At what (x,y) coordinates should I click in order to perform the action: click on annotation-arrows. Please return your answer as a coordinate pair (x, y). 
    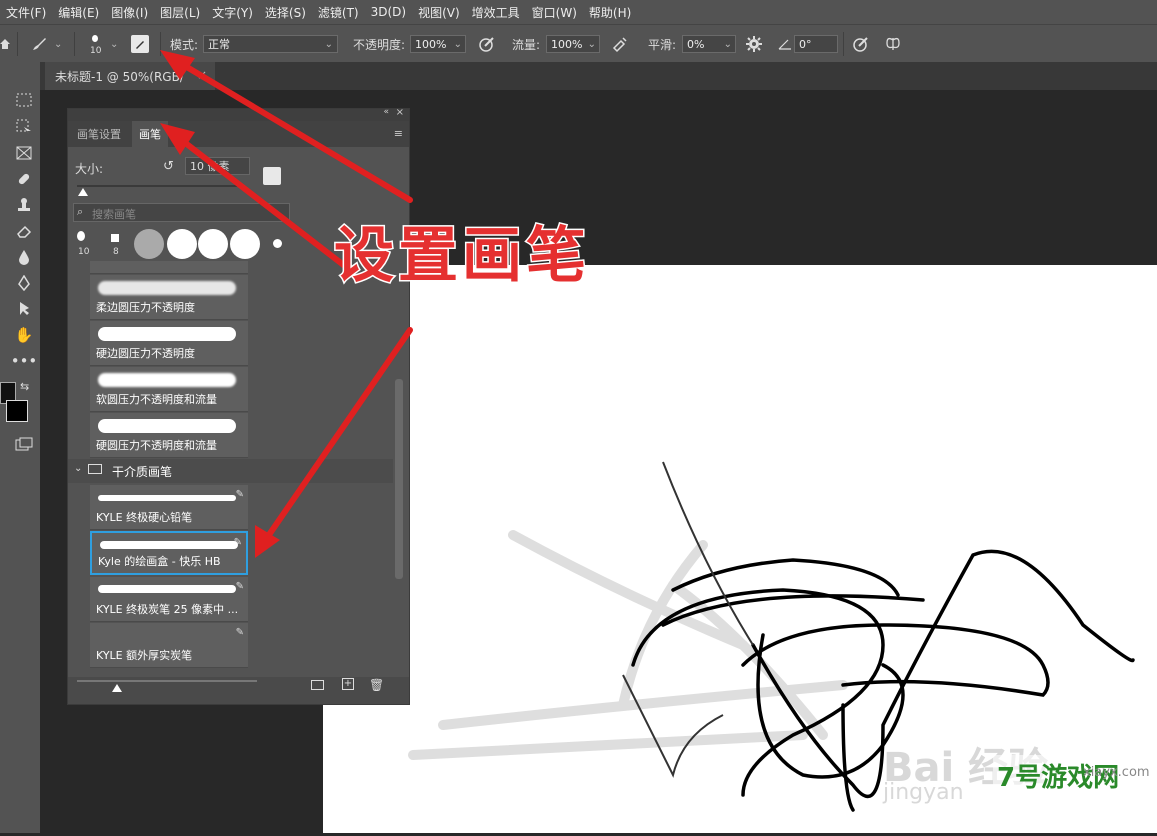
    Looking at the image, I should click on (286, 304).